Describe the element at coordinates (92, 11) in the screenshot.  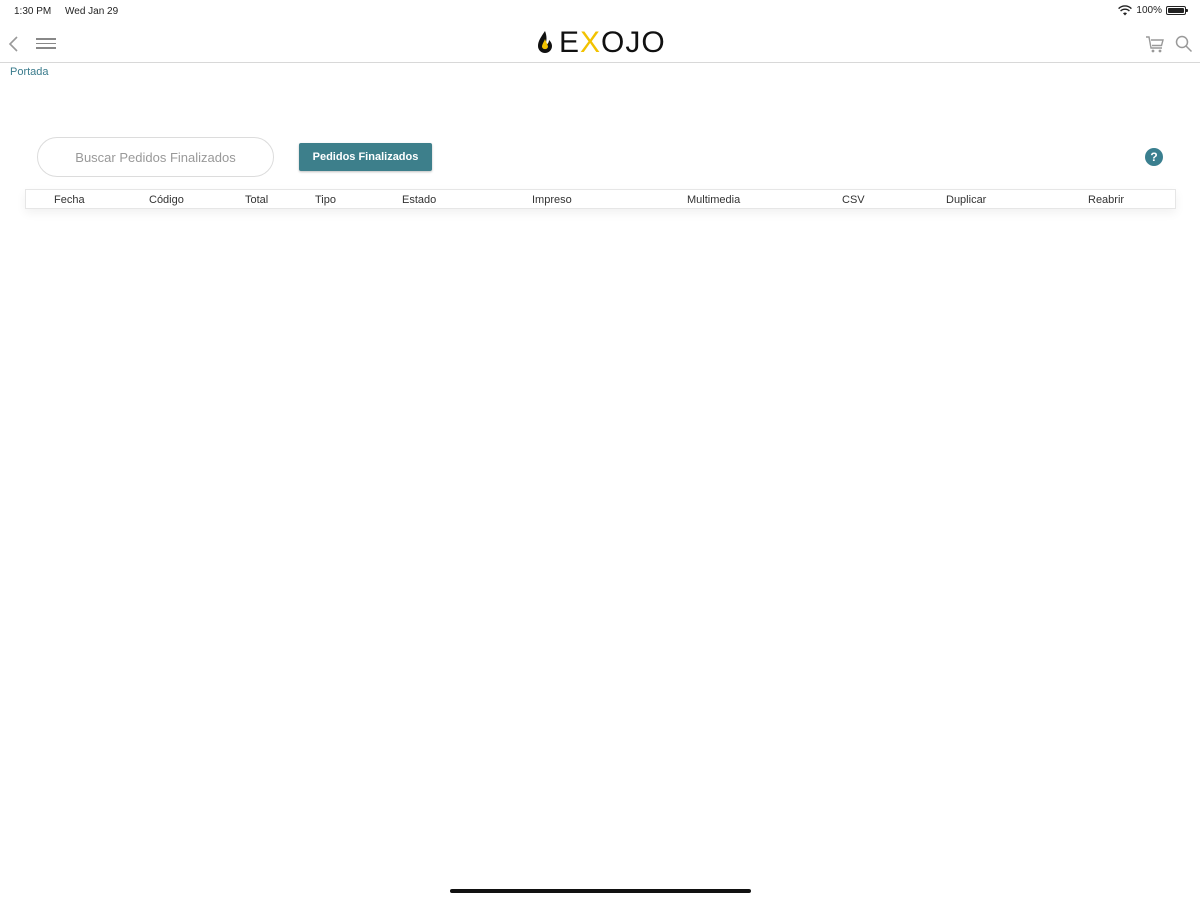
I see `status-date: Wed Jan 29` at that location.